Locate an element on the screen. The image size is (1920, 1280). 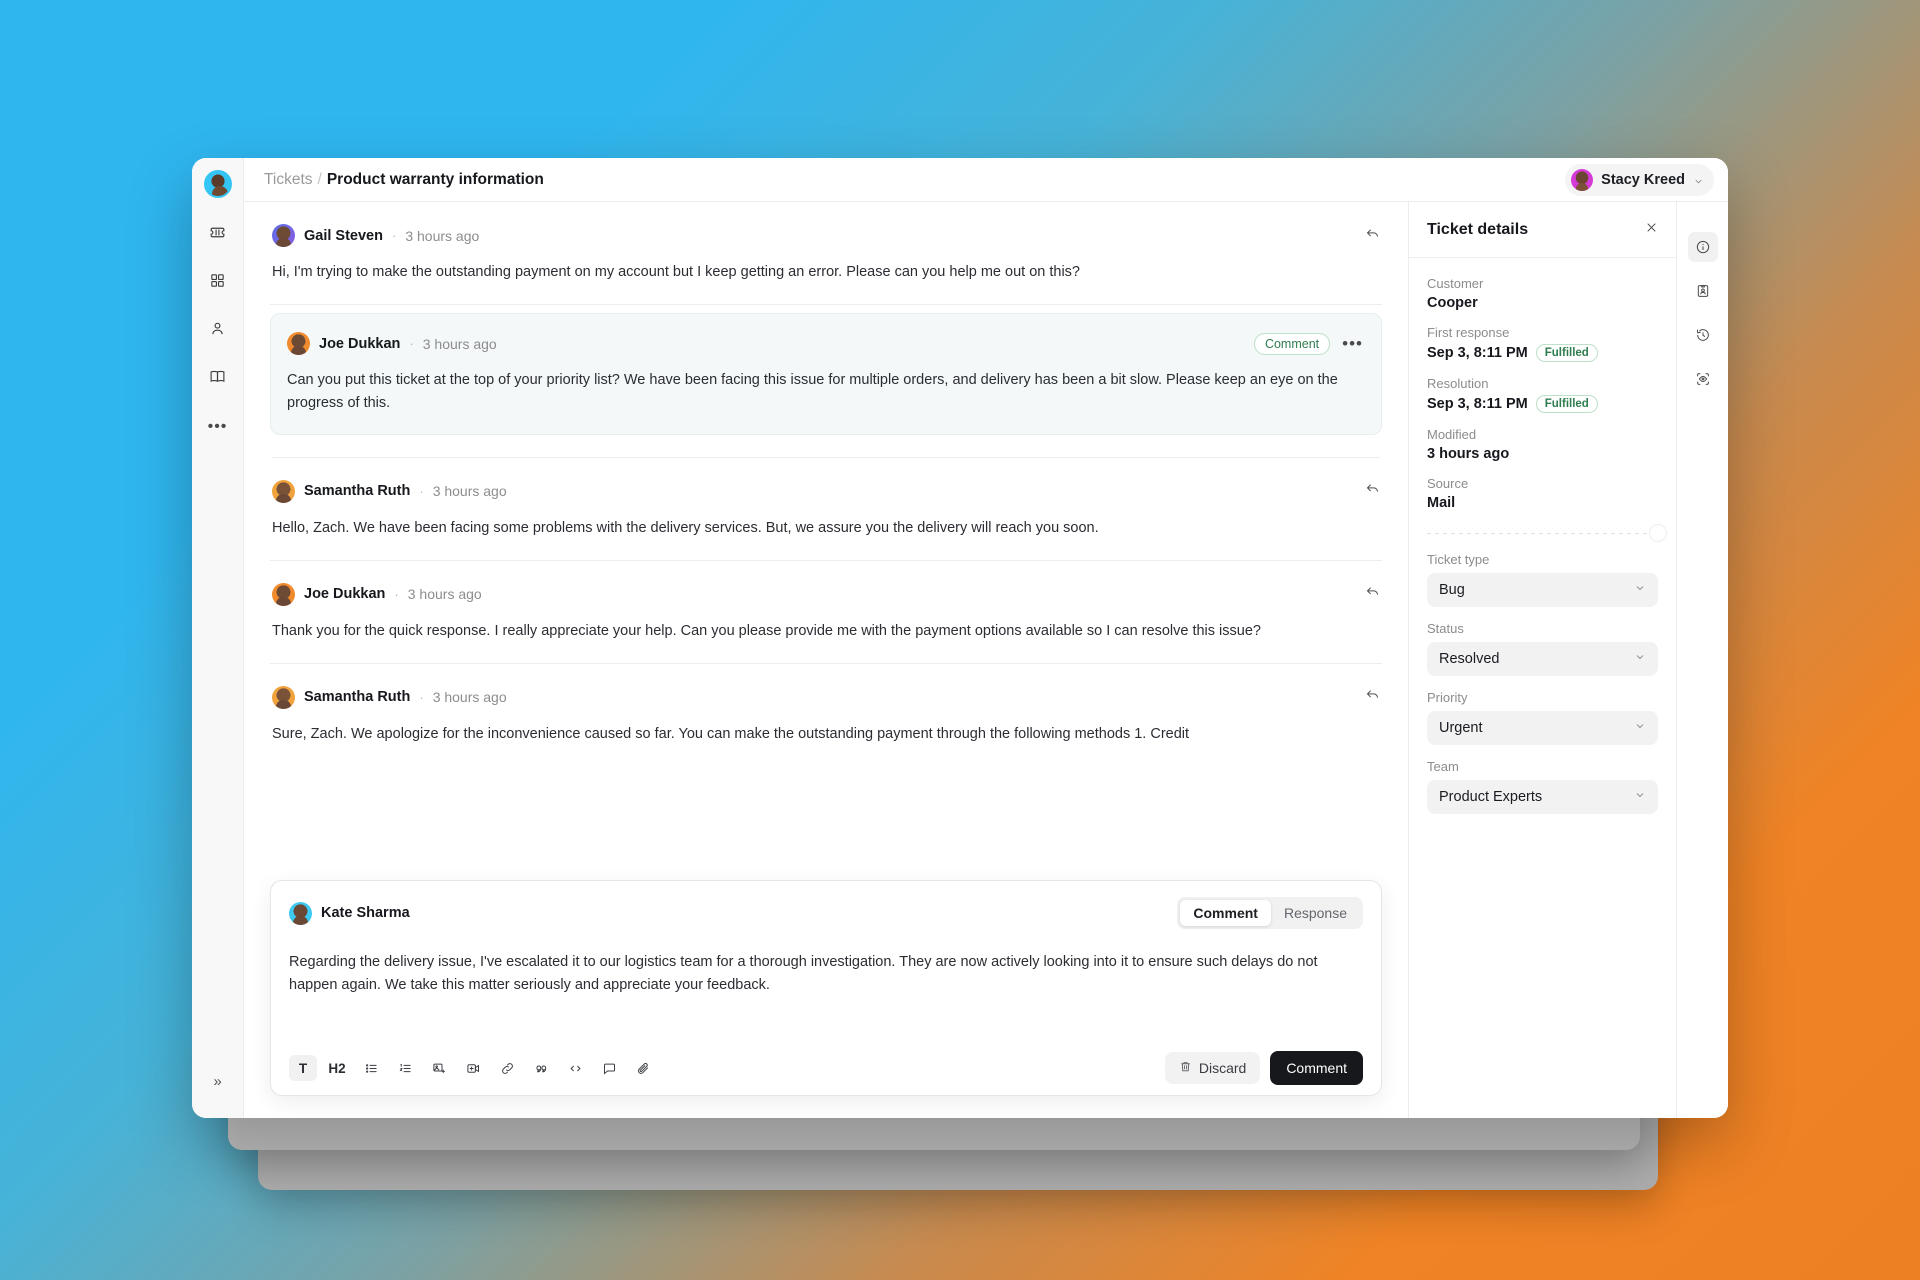
bullet-list-icon is located at coordinates (371, 1068).